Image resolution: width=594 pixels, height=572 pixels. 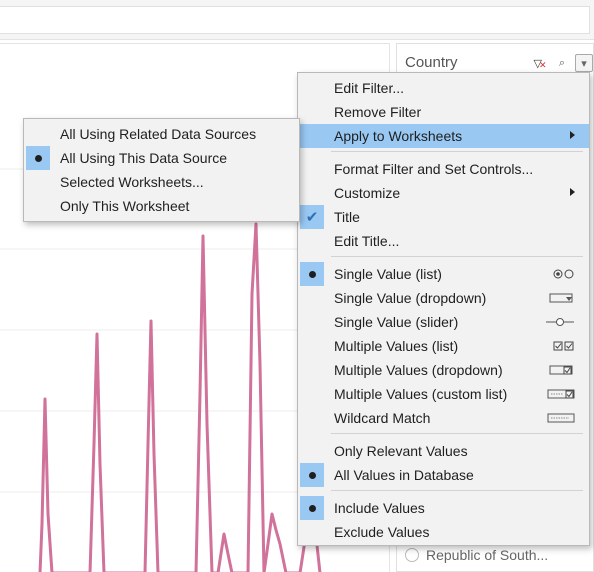 I want to click on menu-item-single-value-slider: Single Value (slider), so click(x=443, y=322).